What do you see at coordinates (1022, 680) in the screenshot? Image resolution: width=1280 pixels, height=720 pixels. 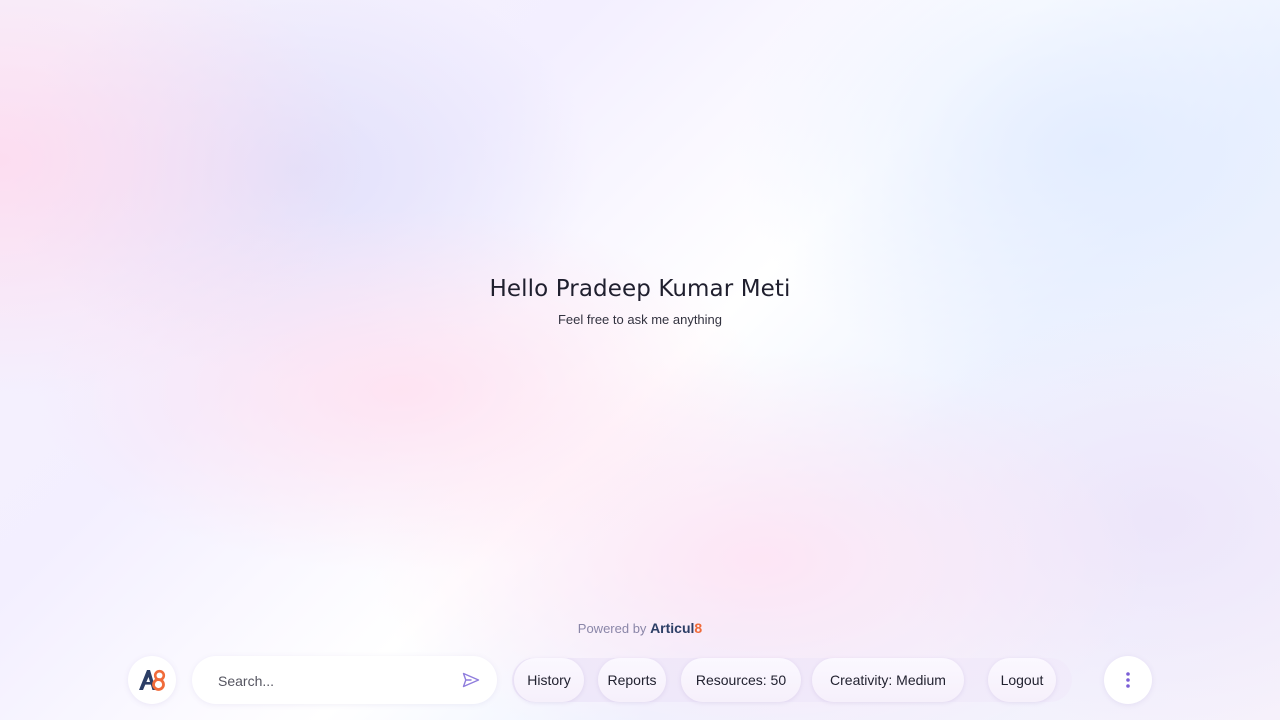 I see `logout-button: Logout` at bounding box center [1022, 680].